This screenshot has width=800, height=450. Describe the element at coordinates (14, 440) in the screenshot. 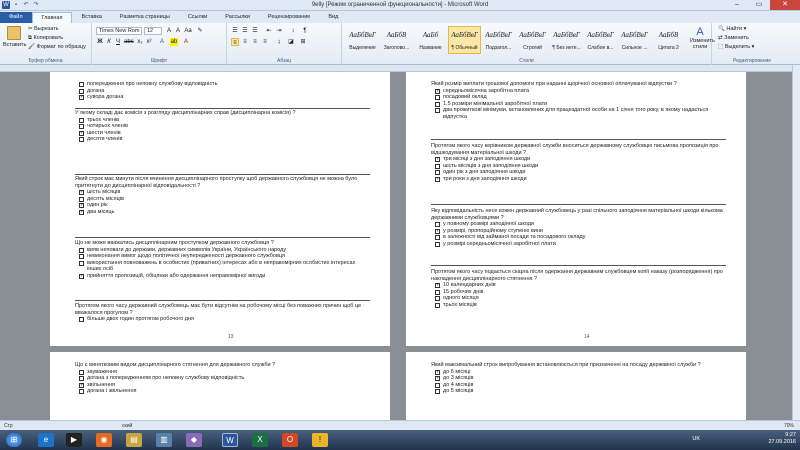

I see `start-button: ⊞` at that location.